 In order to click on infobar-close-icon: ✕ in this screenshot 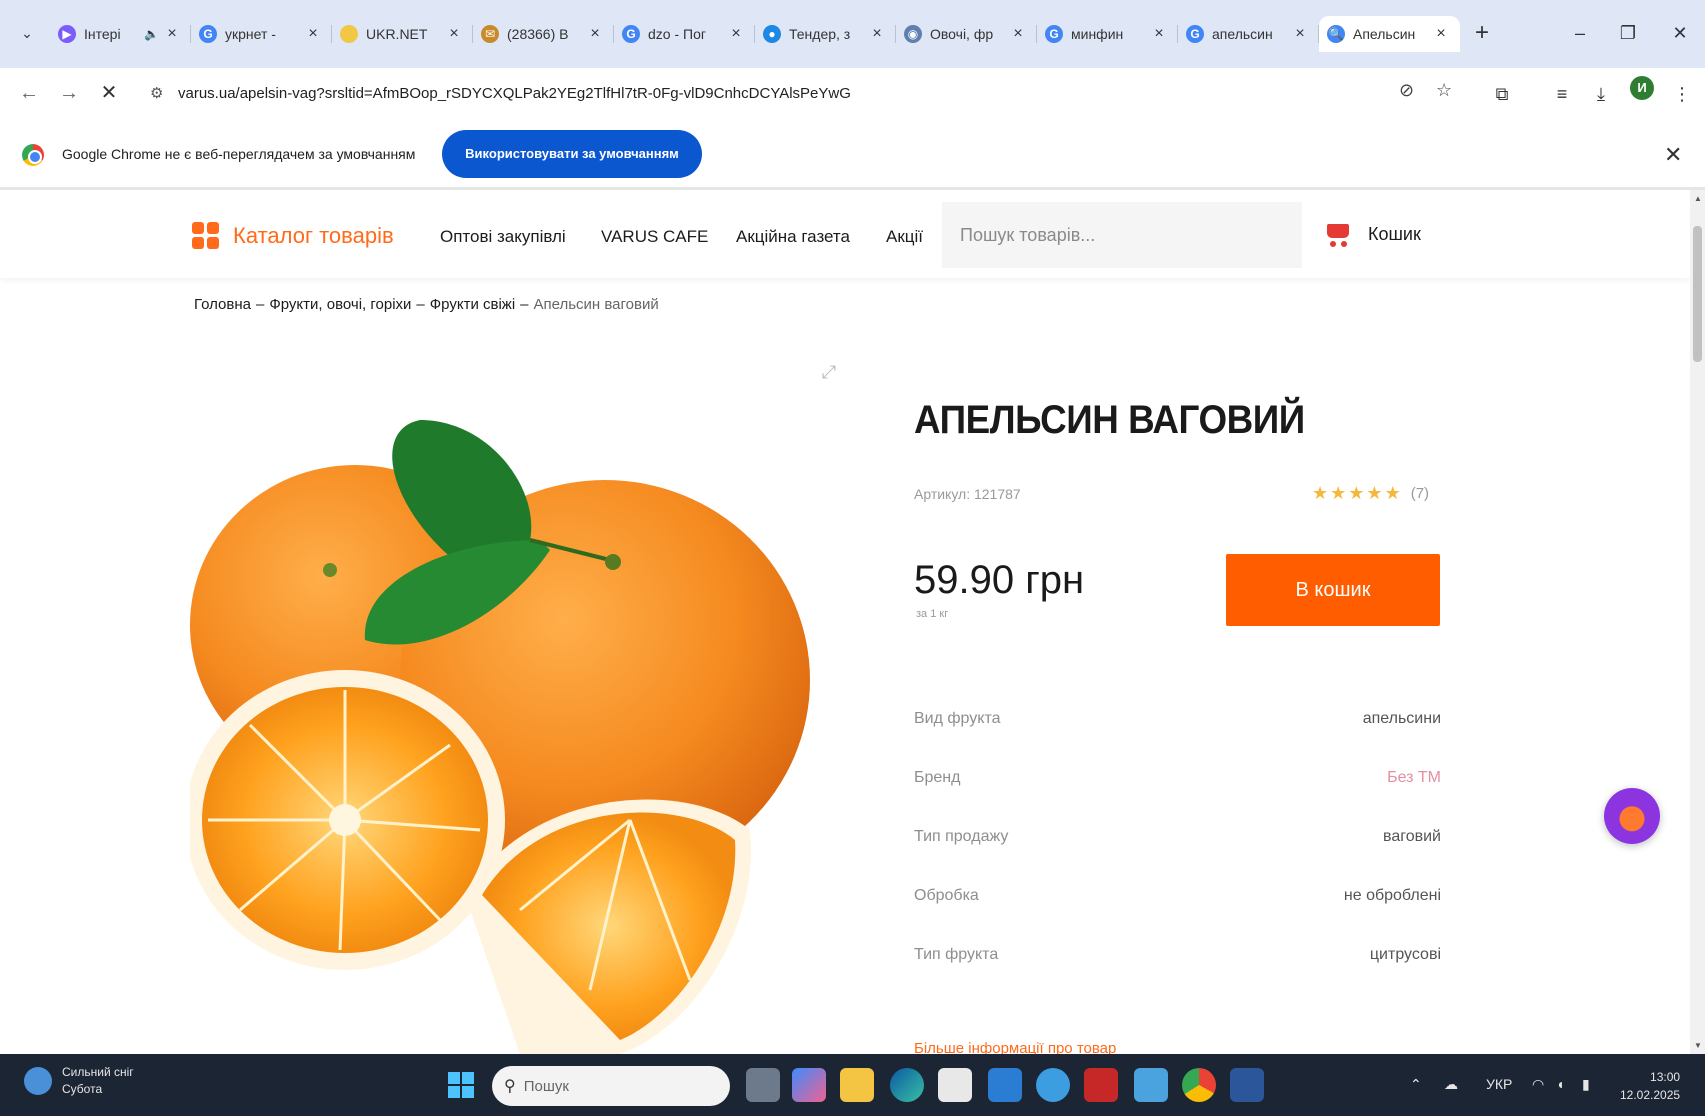, I will do `click(1673, 155)`.